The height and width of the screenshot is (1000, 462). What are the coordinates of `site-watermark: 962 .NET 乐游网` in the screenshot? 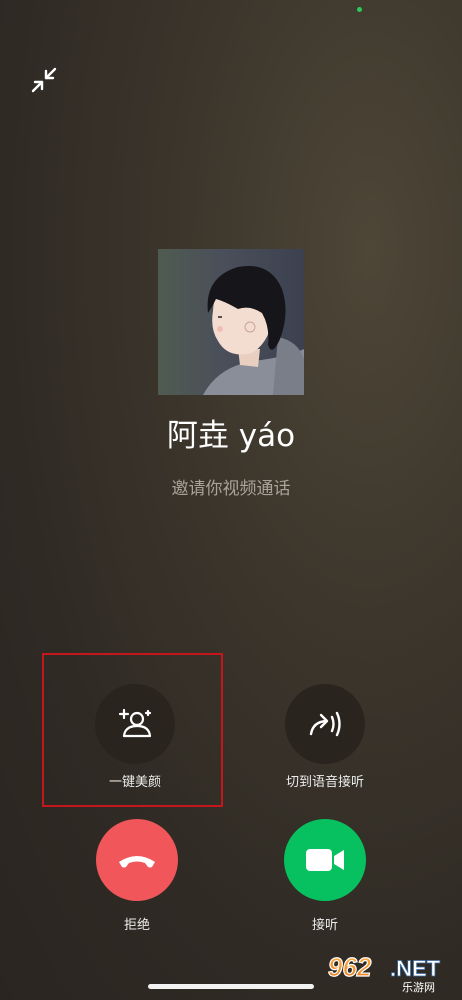 It's located at (389, 972).